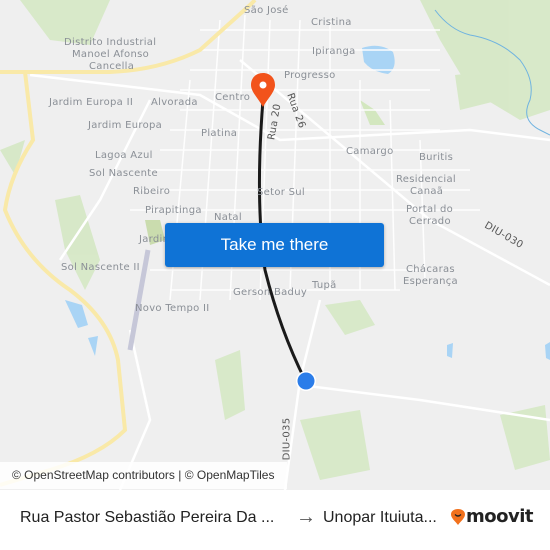 The image size is (550, 550). I want to click on place-label: Cristina, so click(331, 22).